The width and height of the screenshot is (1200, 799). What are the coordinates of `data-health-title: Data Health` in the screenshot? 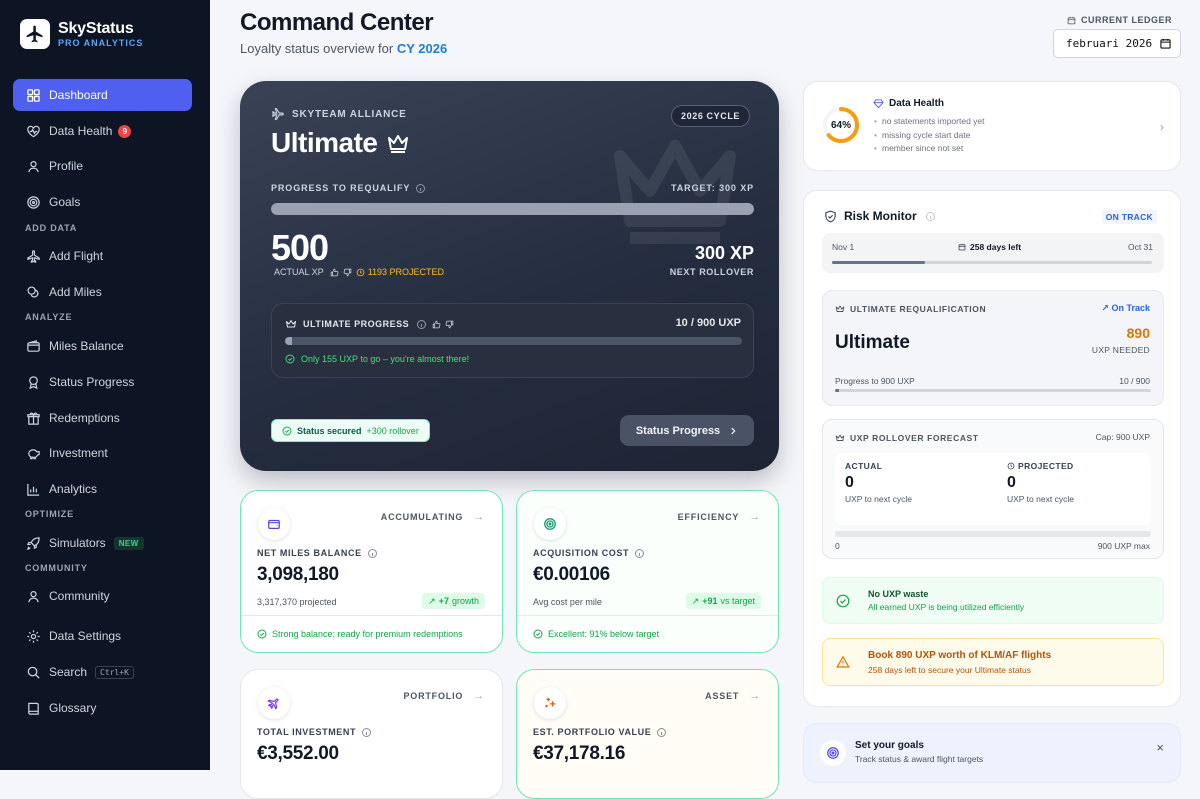 It's located at (908, 103).